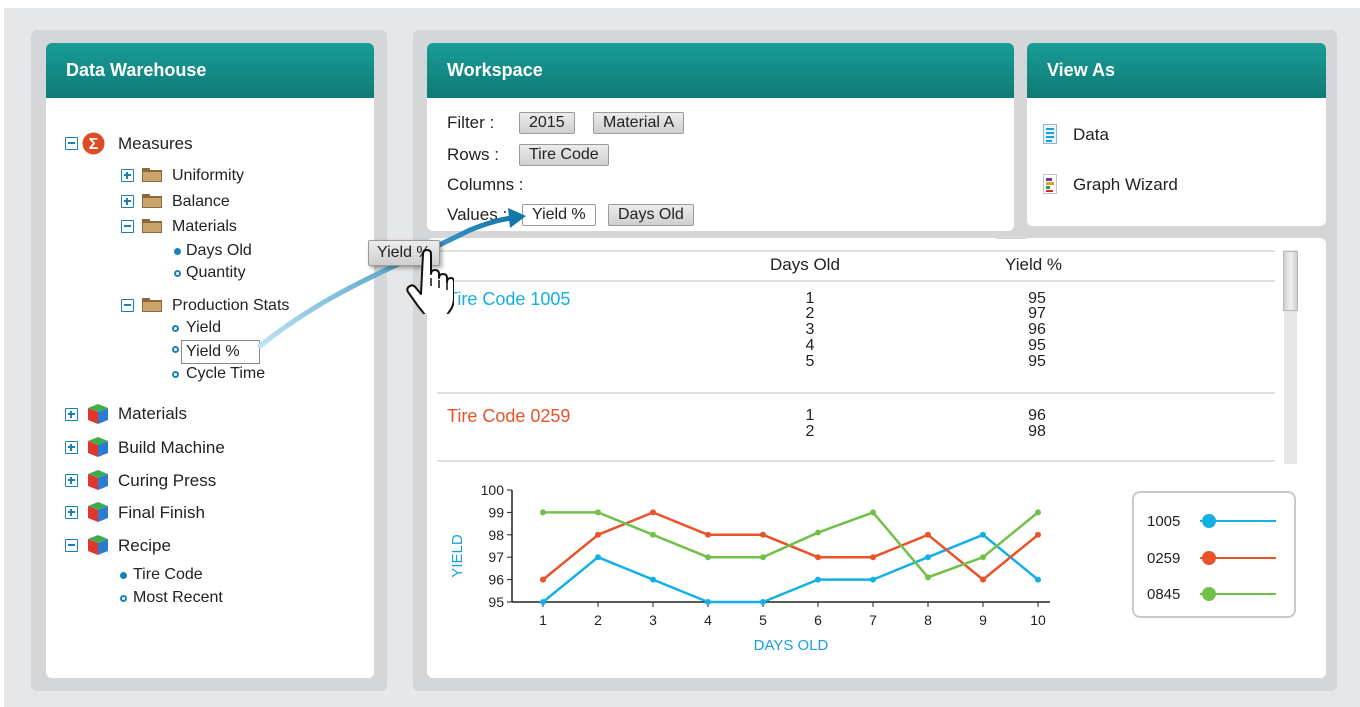 This screenshot has width=1360, height=707. Describe the element at coordinates (639, 123) in the screenshot. I see `filter-chip: Material A` at that location.